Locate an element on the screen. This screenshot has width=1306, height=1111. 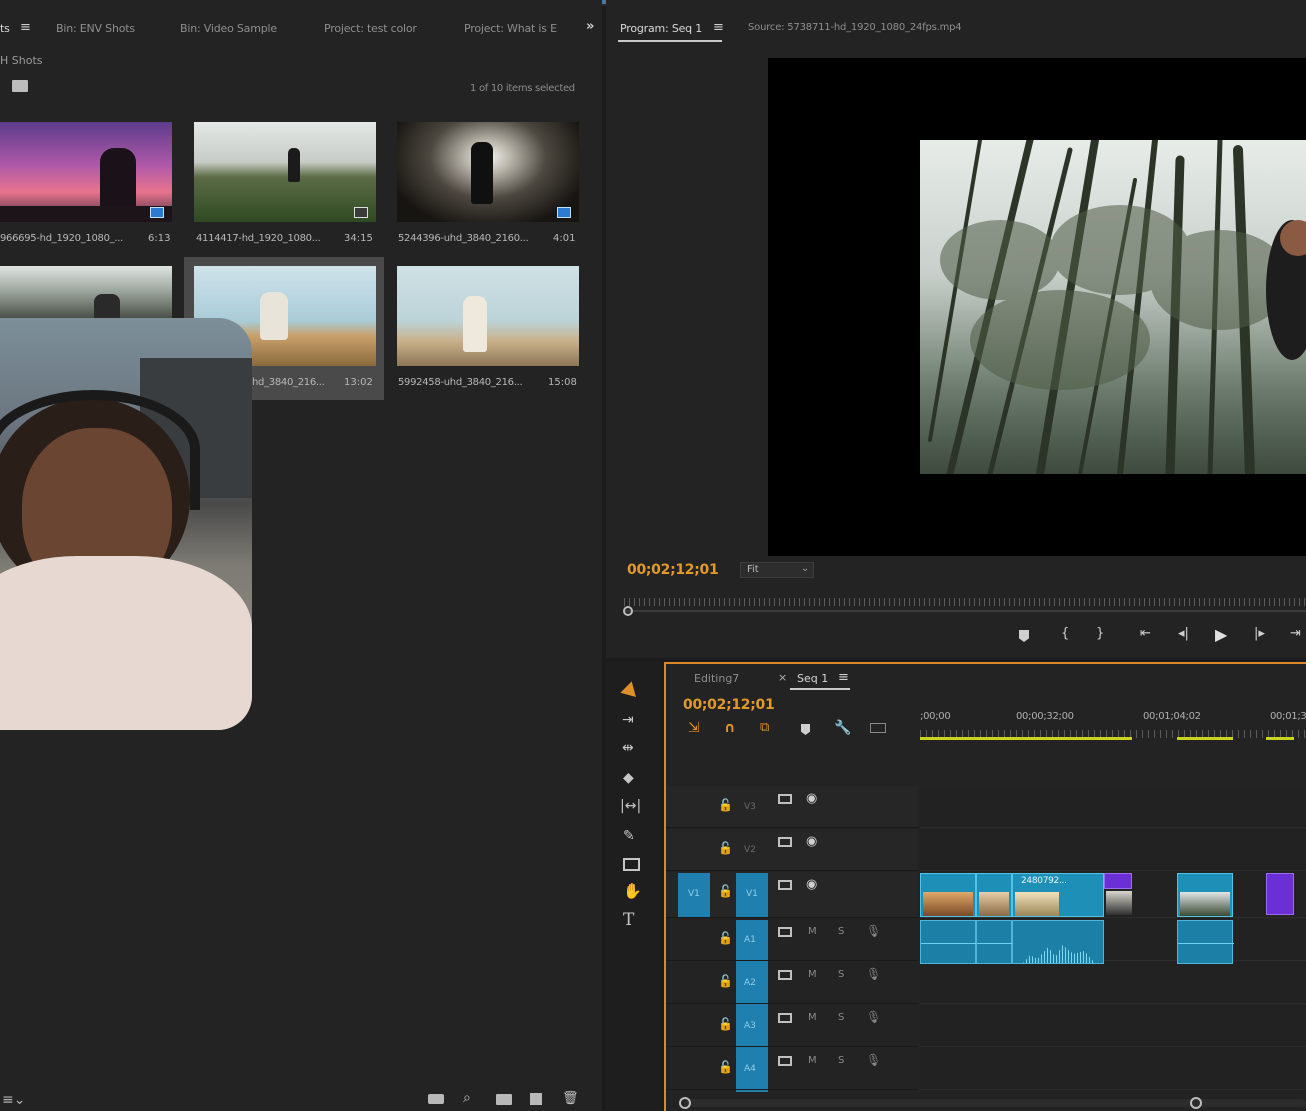
hand-tool-icon: ✋ is located at coordinates (632, 891).